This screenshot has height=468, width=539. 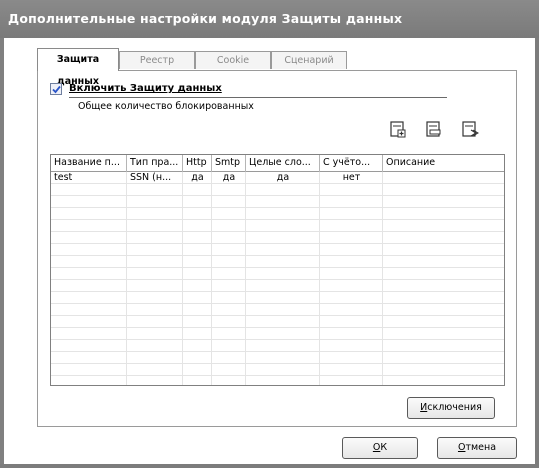 What do you see at coordinates (258, 97) in the screenshot?
I see `section-divider` at bounding box center [258, 97].